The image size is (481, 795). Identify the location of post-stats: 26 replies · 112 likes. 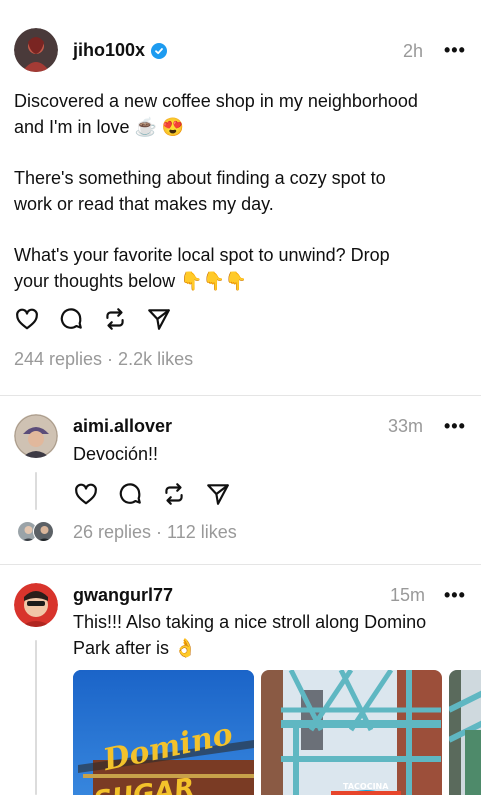
(155, 532).